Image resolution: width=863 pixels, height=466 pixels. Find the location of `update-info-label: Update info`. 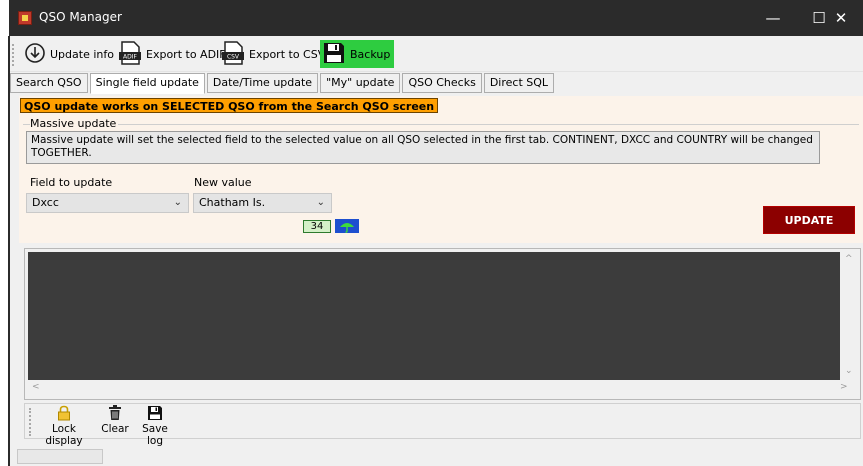

update-info-label: Update info is located at coordinates (82, 54).